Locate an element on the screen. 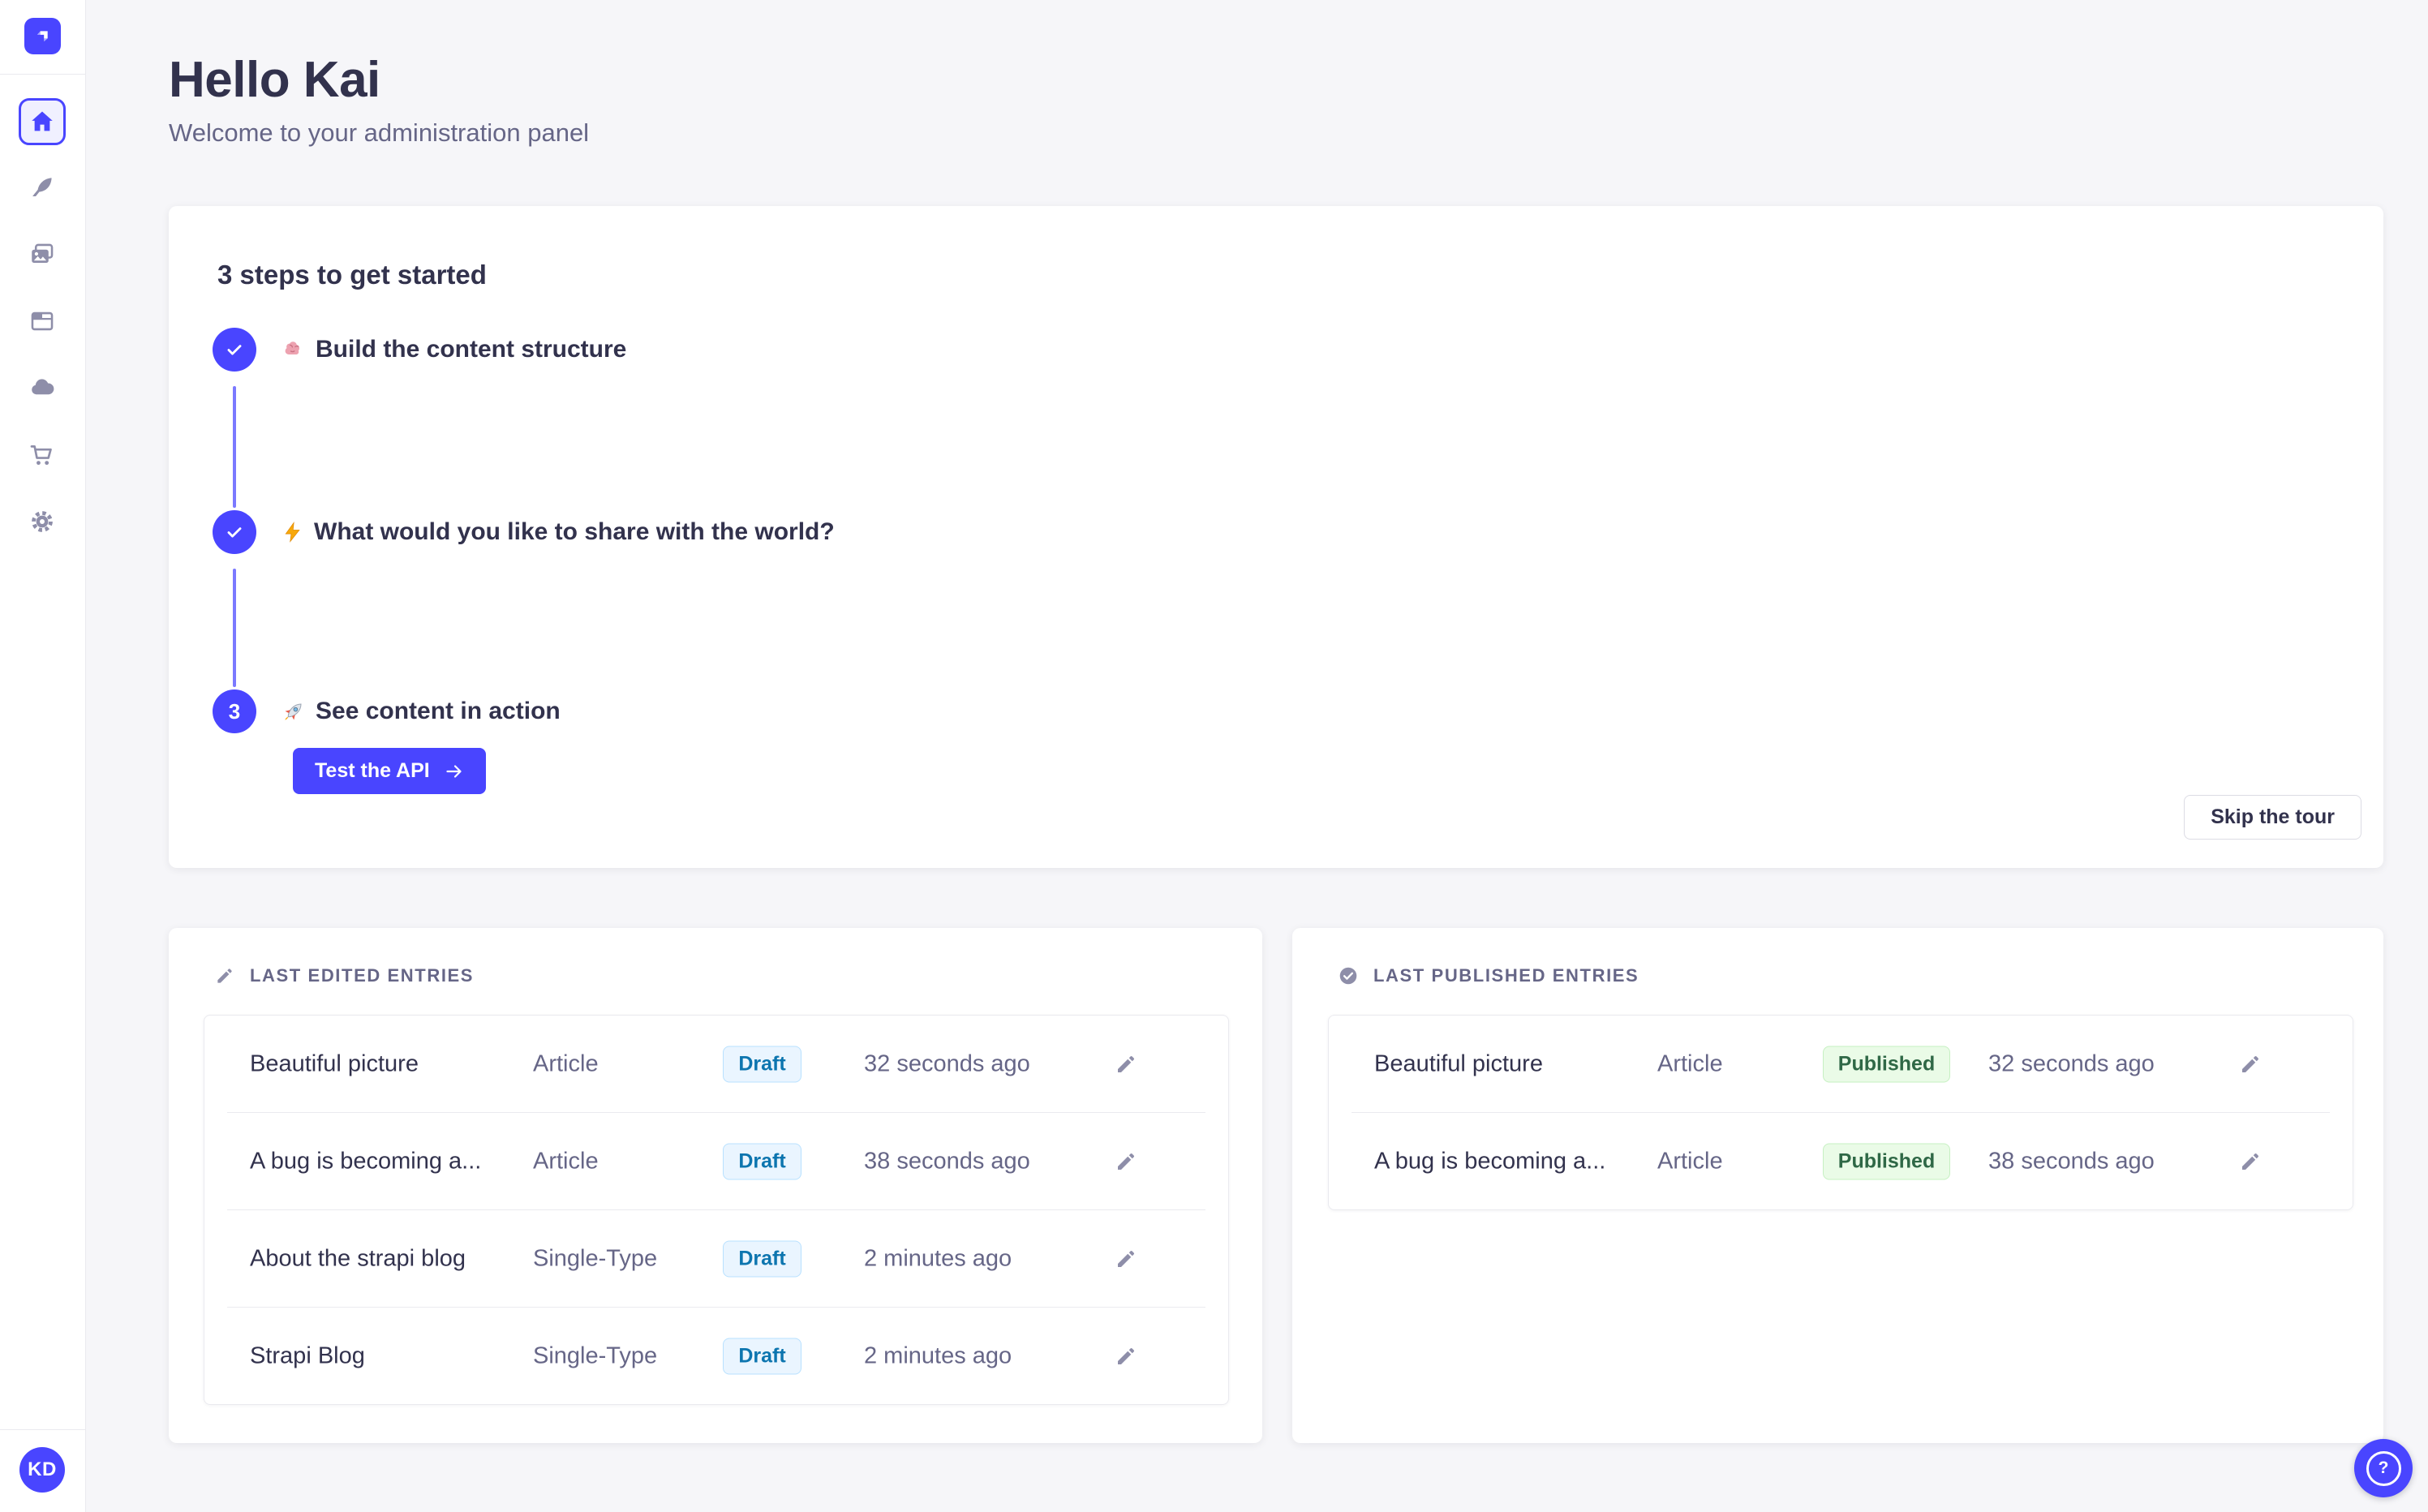 This screenshot has width=2428, height=1512. step-1-done-bullet is located at coordinates (234, 350).